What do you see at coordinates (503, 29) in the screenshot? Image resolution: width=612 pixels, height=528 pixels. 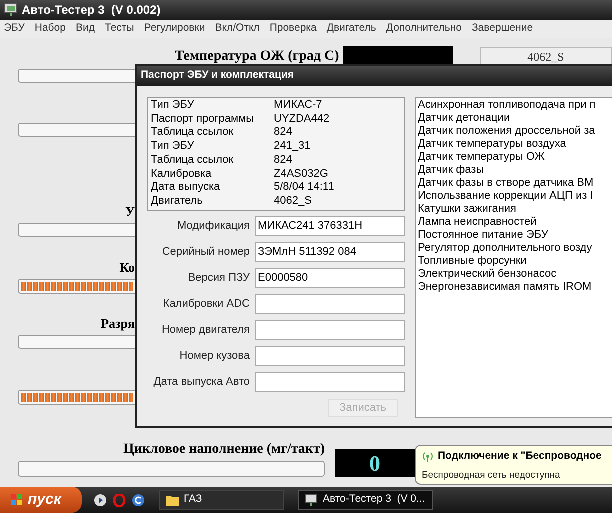 I see `menu-item: Завершение` at bounding box center [503, 29].